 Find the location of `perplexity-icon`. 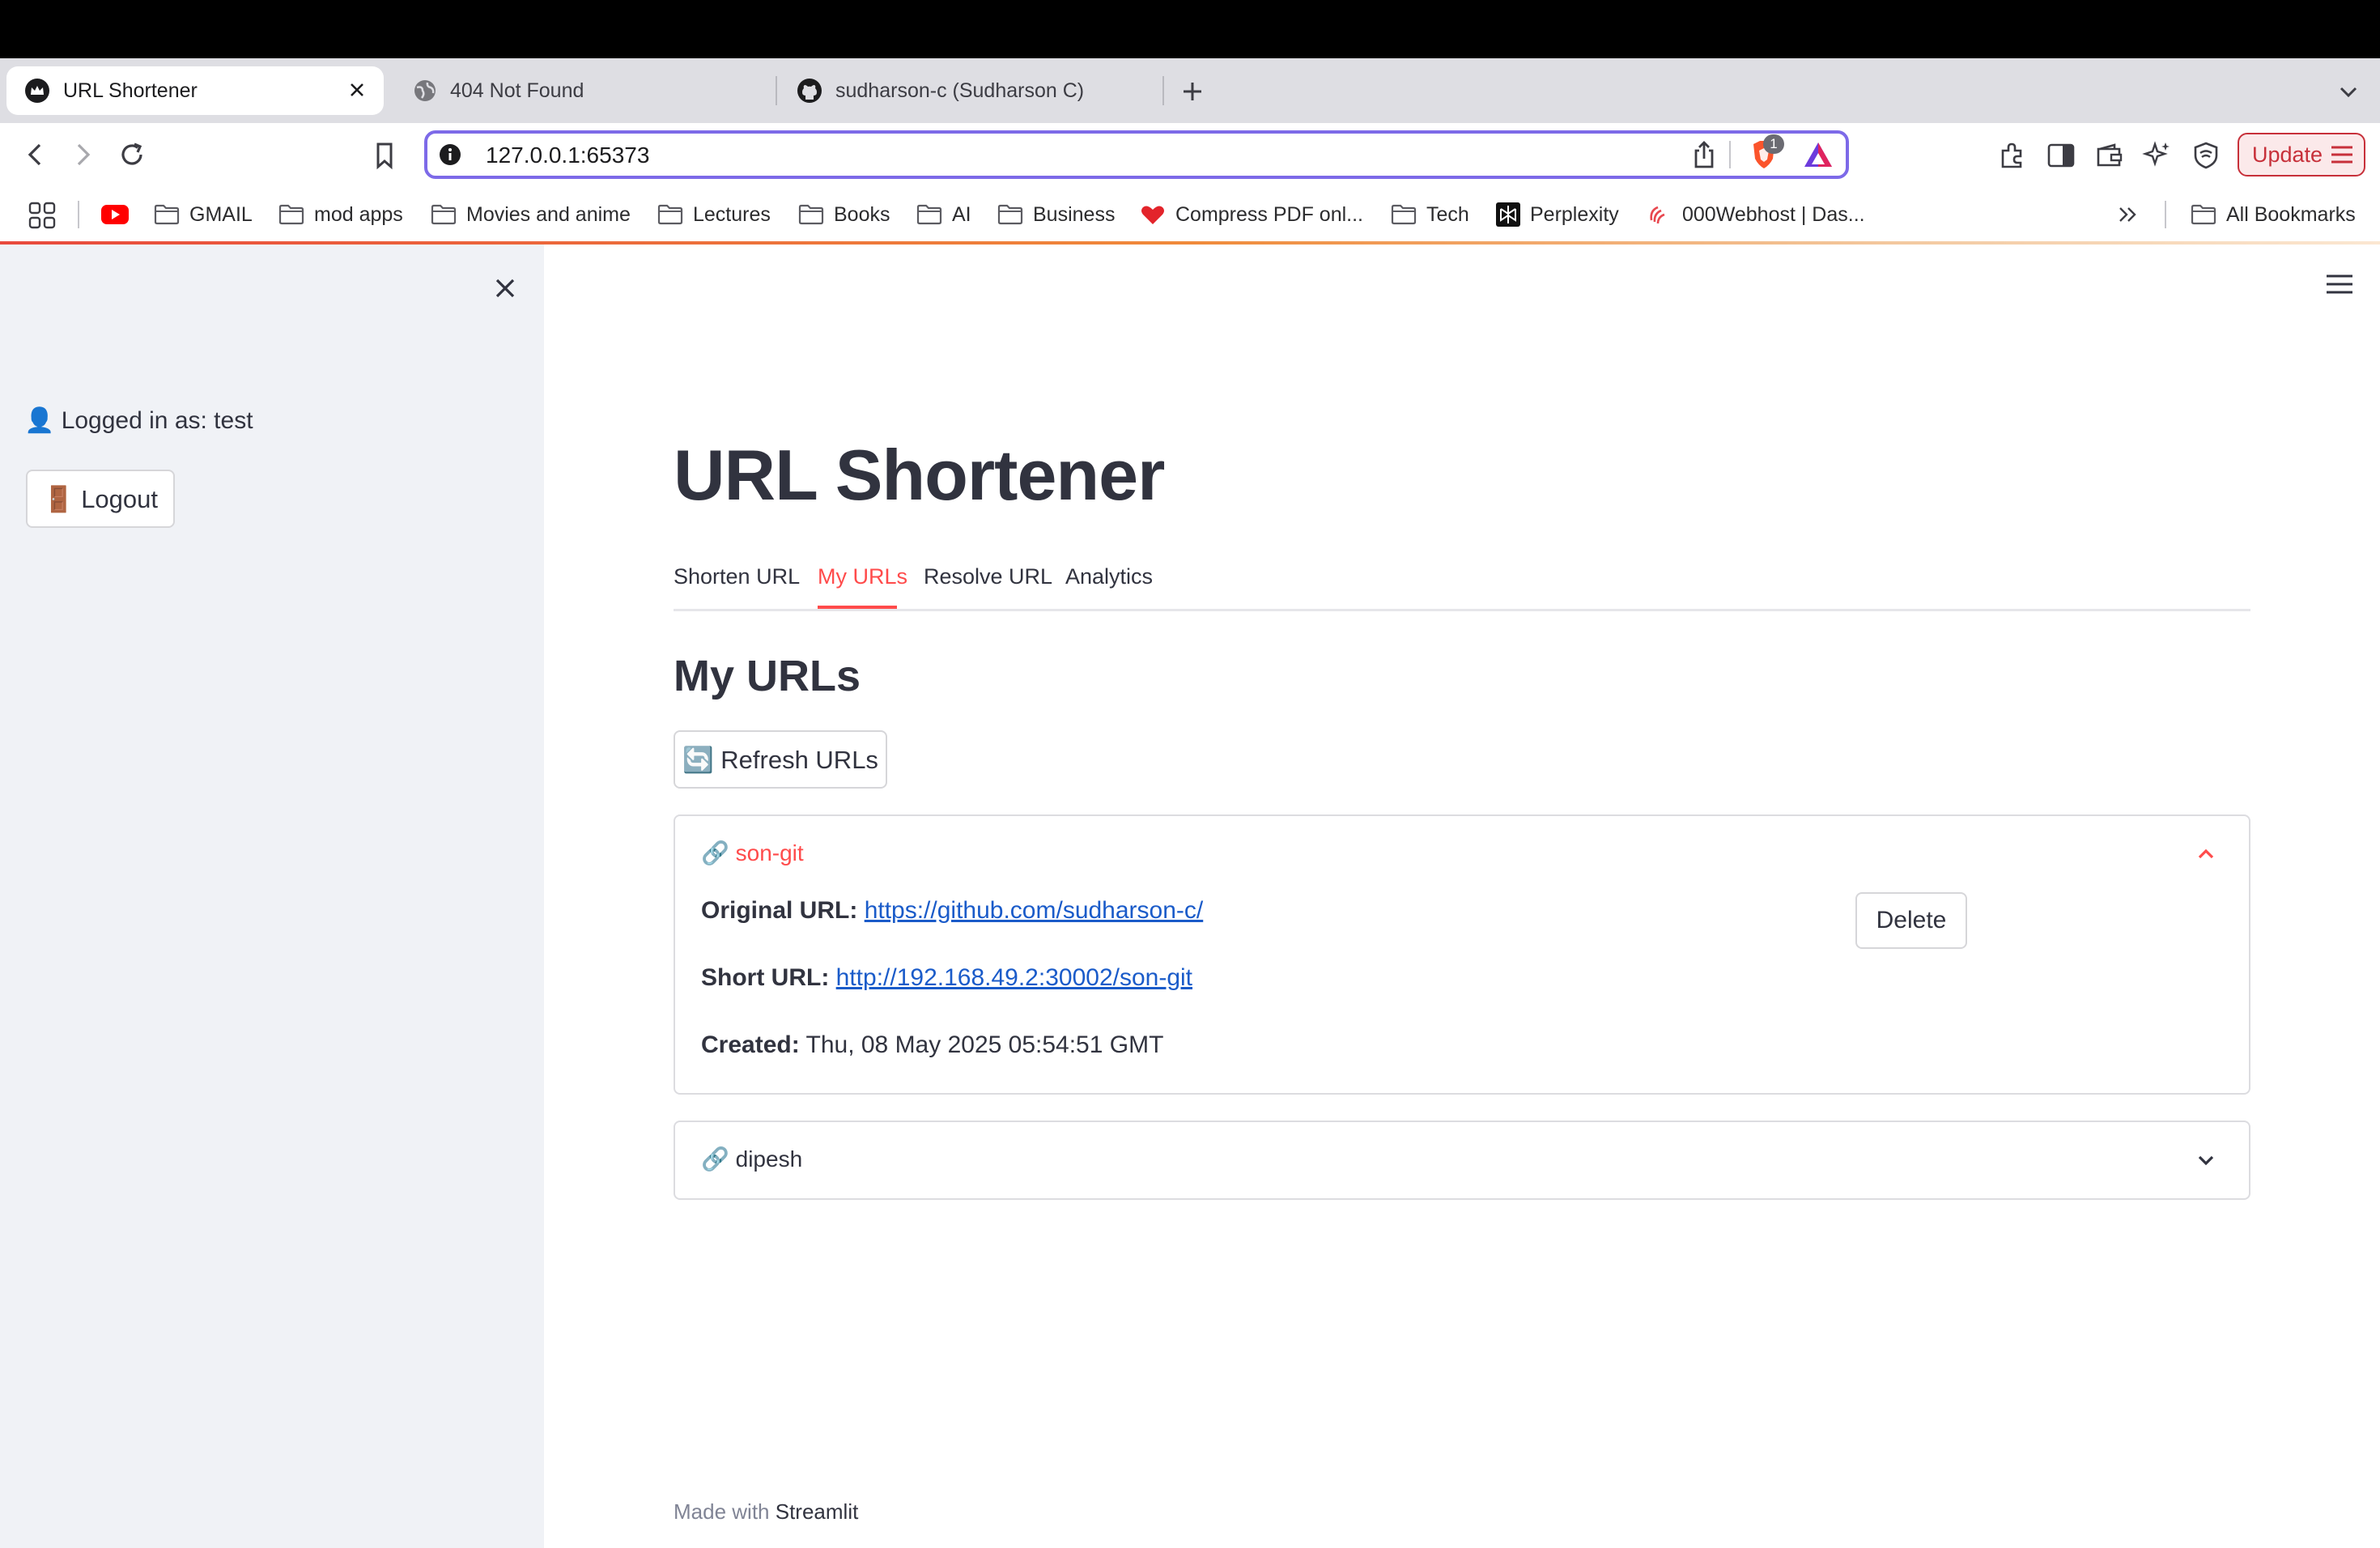

perplexity-icon is located at coordinates (1508, 215).